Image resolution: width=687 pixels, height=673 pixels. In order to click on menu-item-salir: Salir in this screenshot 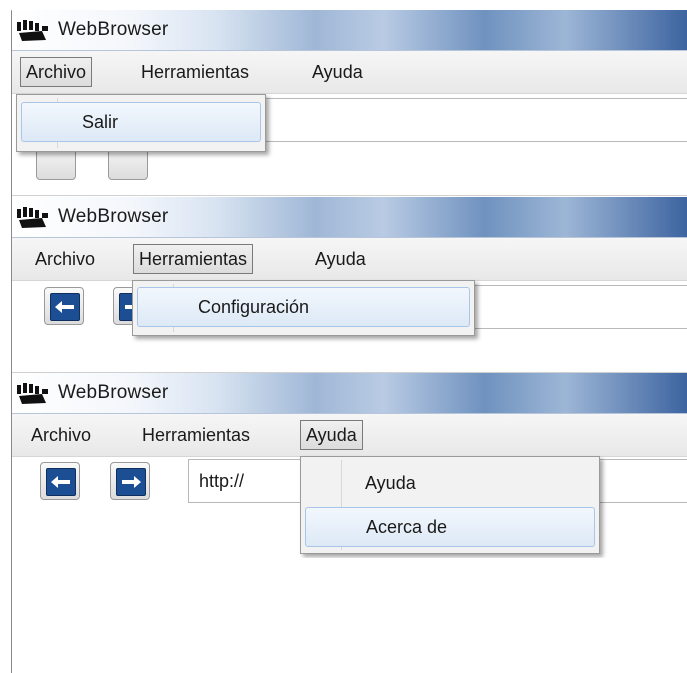, I will do `click(141, 122)`.